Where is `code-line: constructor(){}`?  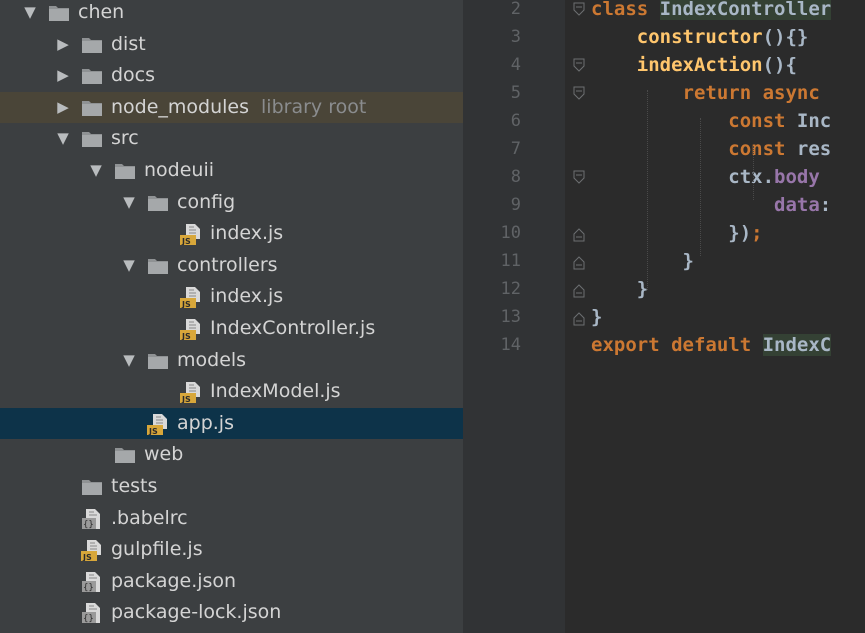 code-line: constructor(){} is located at coordinates (700, 37).